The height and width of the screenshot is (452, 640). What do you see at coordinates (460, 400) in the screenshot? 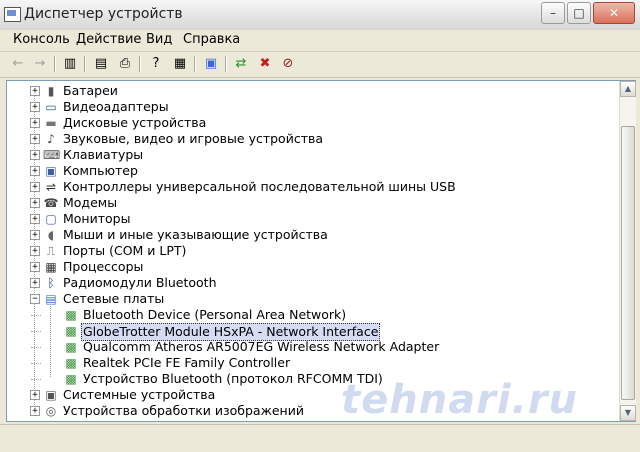
I see `watermark: tehnari.ru` at bounding box center [460, 400].